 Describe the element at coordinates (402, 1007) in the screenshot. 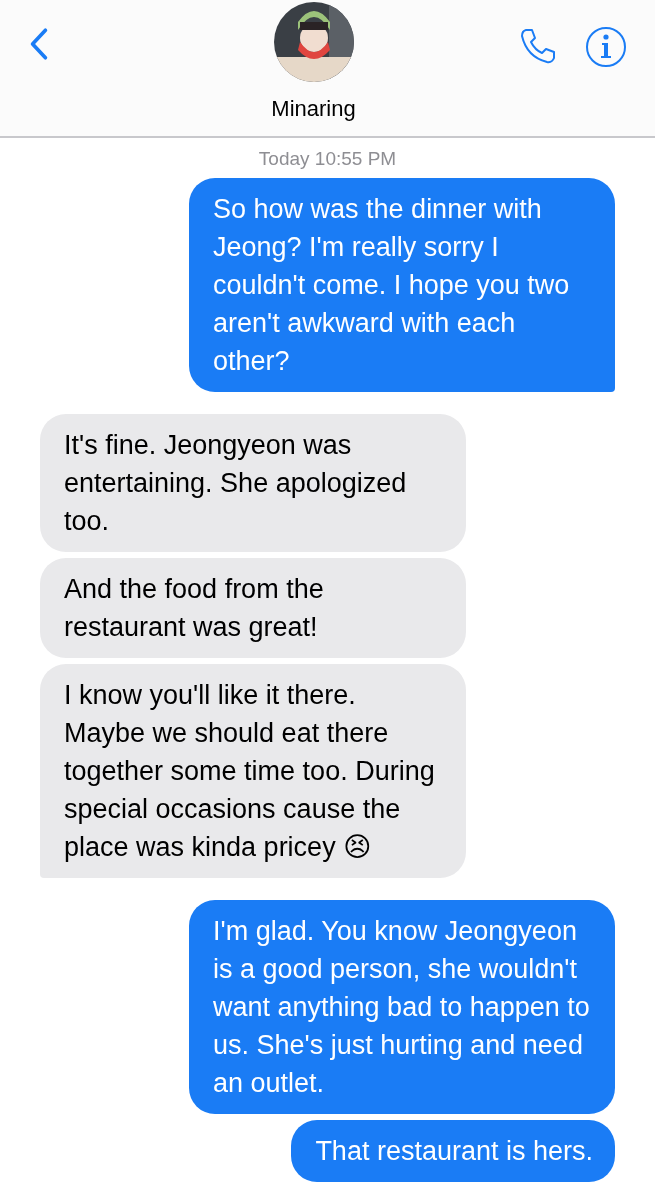

I see `message-bubble: I'm glad. You know Jeongyeon is a good person, she wouldn't want anything bad to happen to us. She's just hurting and need an outlet.` at that location.